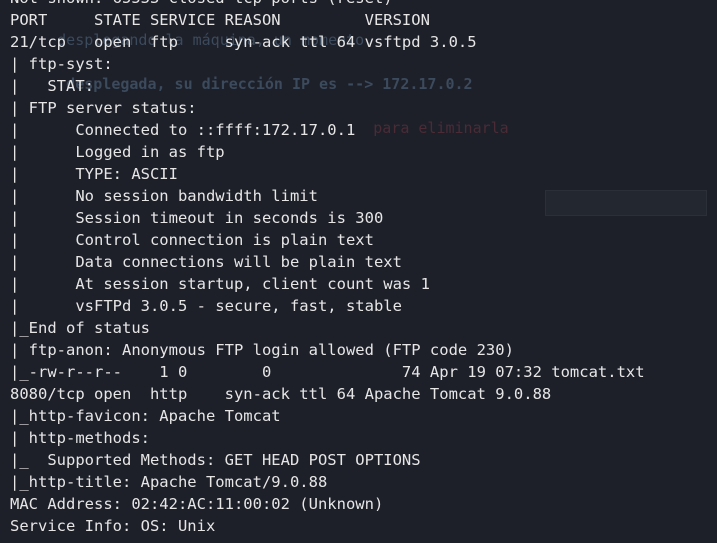 This screenshot has height=543, width=717. What do you see at coordinates (197, 504) in the screenshot?
I see `output-line-mac-address: MAC Address: 02:42:AC:11:00:02 (Unknown)` at bounding box center [197, 504].